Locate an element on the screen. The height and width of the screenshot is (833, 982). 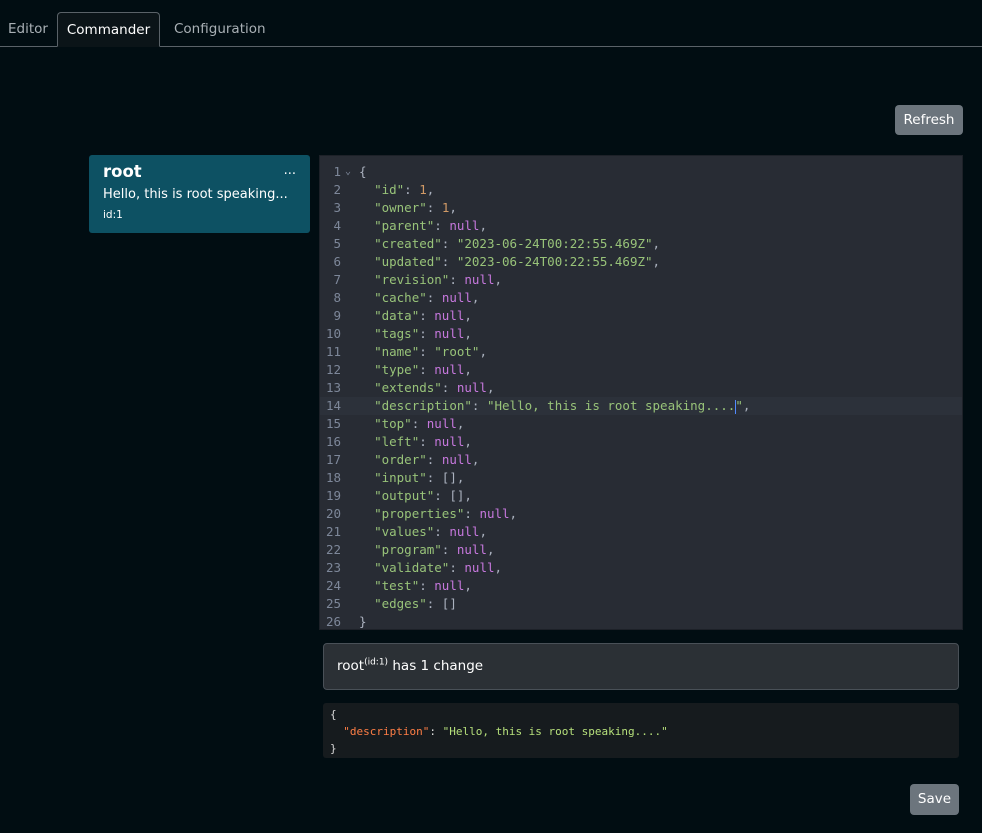
diff-sep: : is located at coordinates (436, 731).